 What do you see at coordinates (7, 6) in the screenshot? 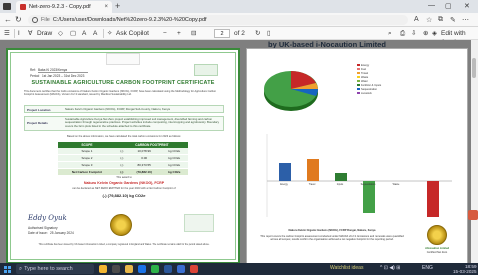
I see `browser-menu-icon` at bounding box center [7, 6].